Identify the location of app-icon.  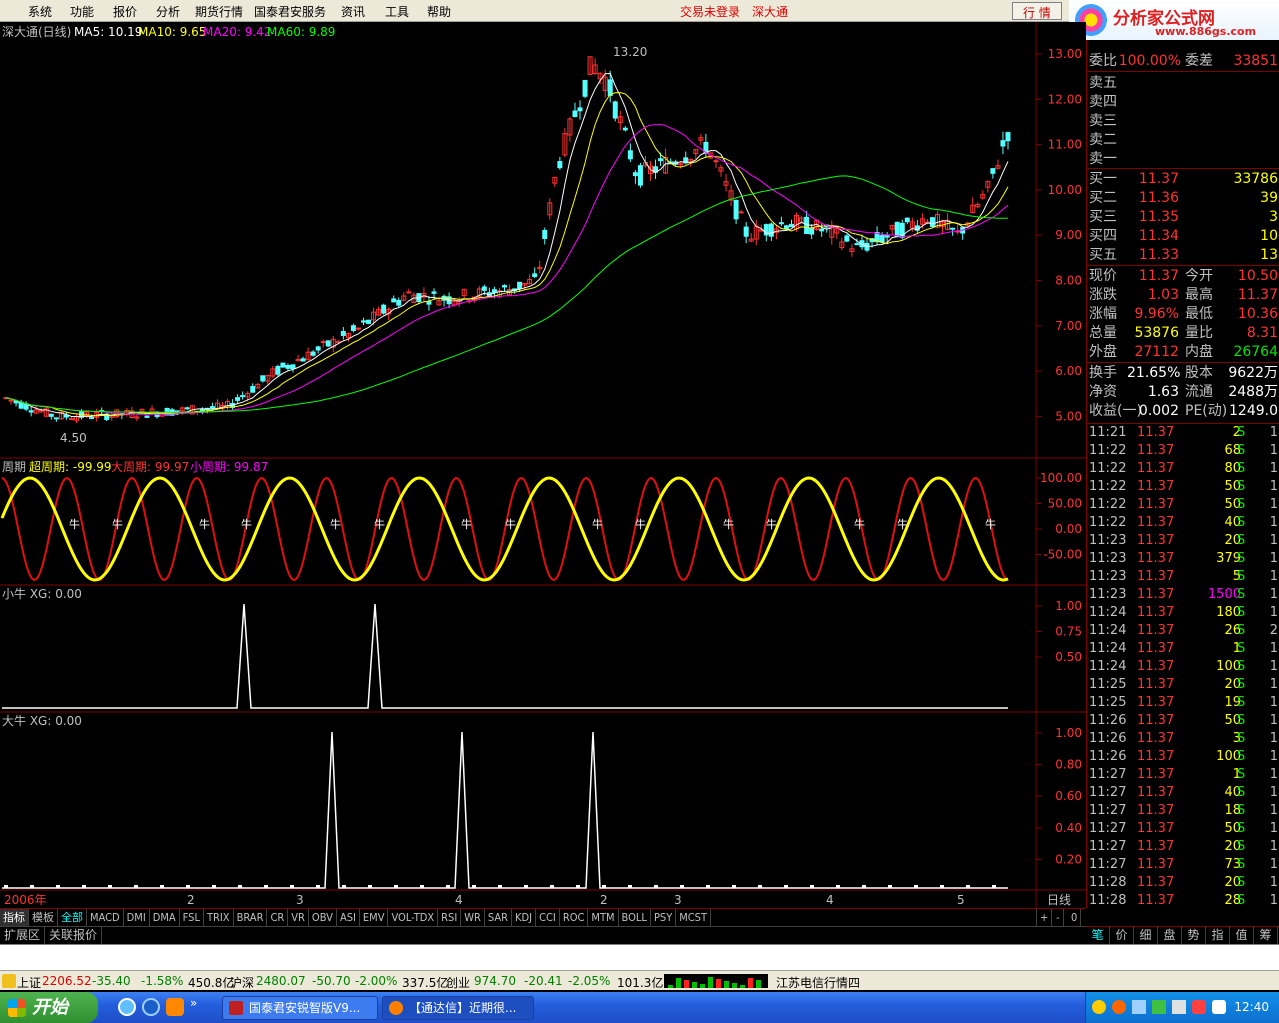
(236, 1008).